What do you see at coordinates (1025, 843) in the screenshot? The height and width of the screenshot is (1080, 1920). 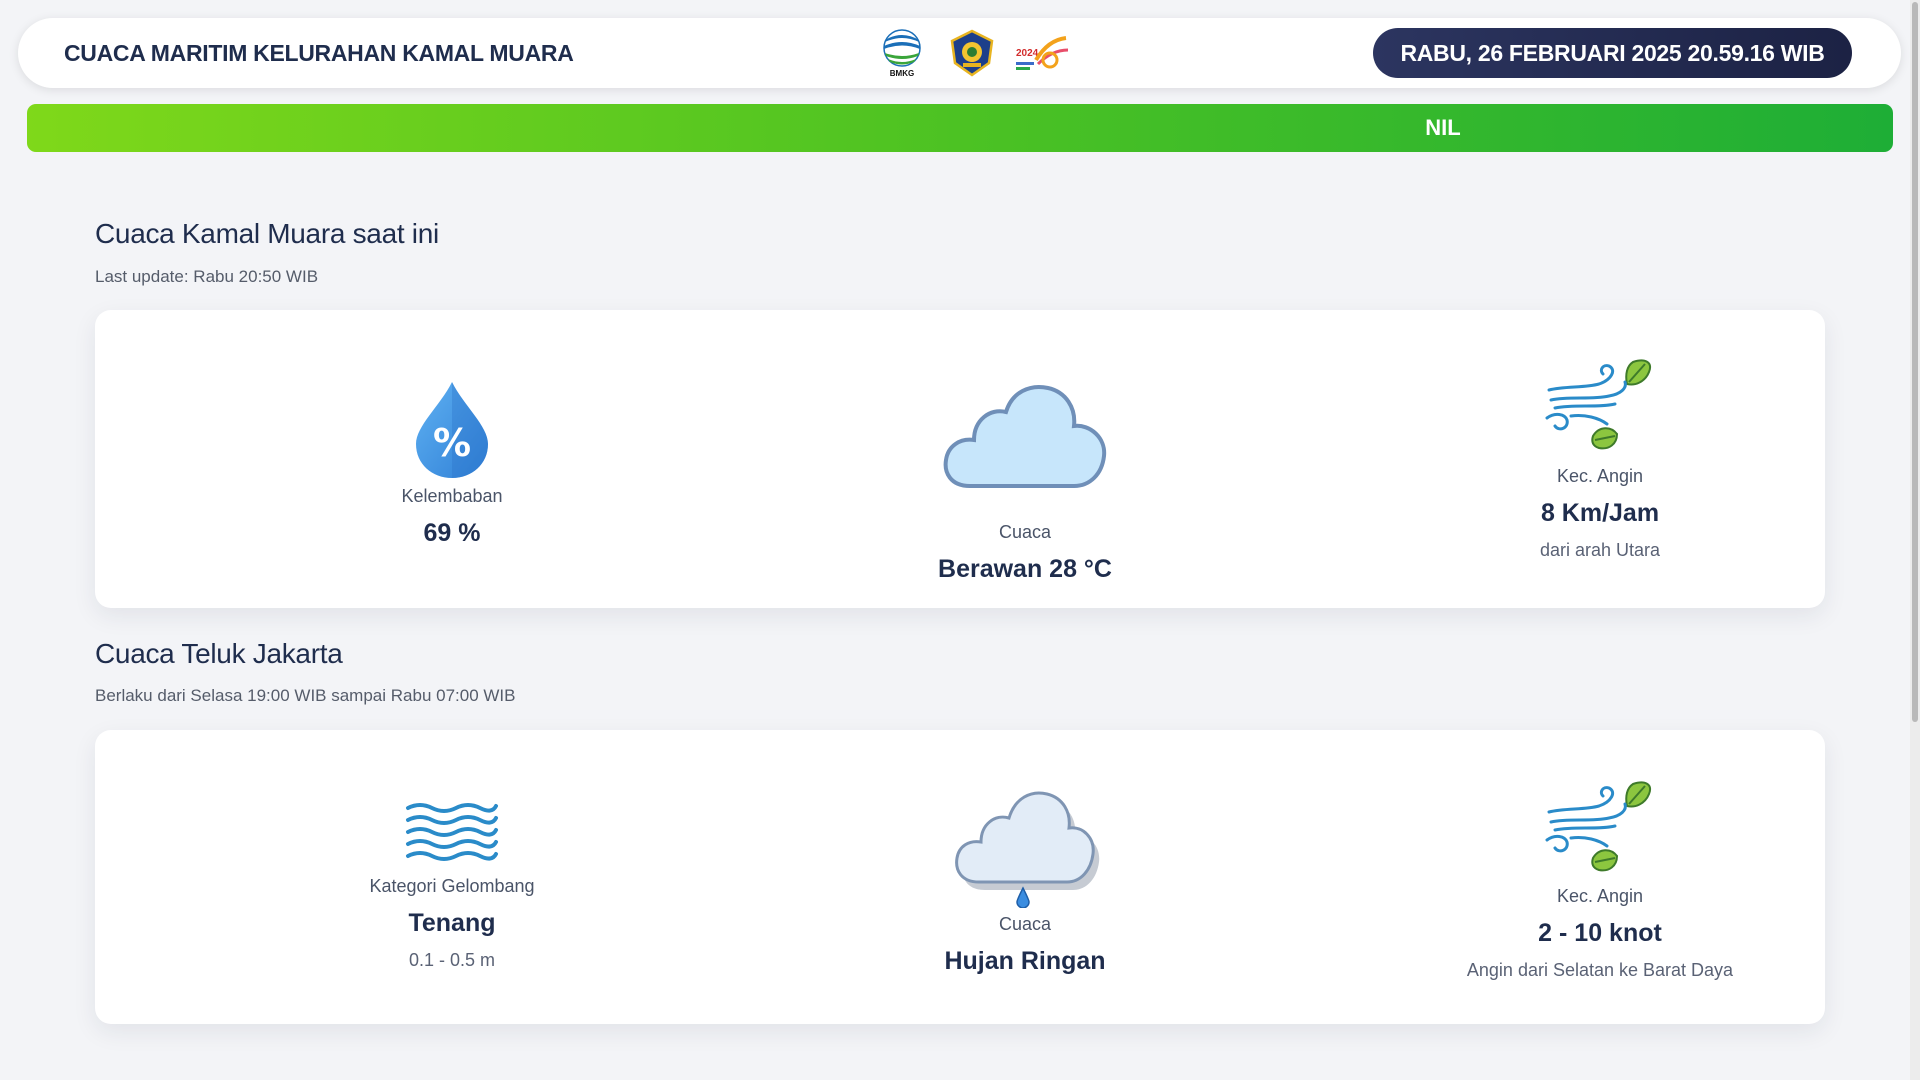 I see `rain-cloud-icon` at bounding box center [1025, 843].